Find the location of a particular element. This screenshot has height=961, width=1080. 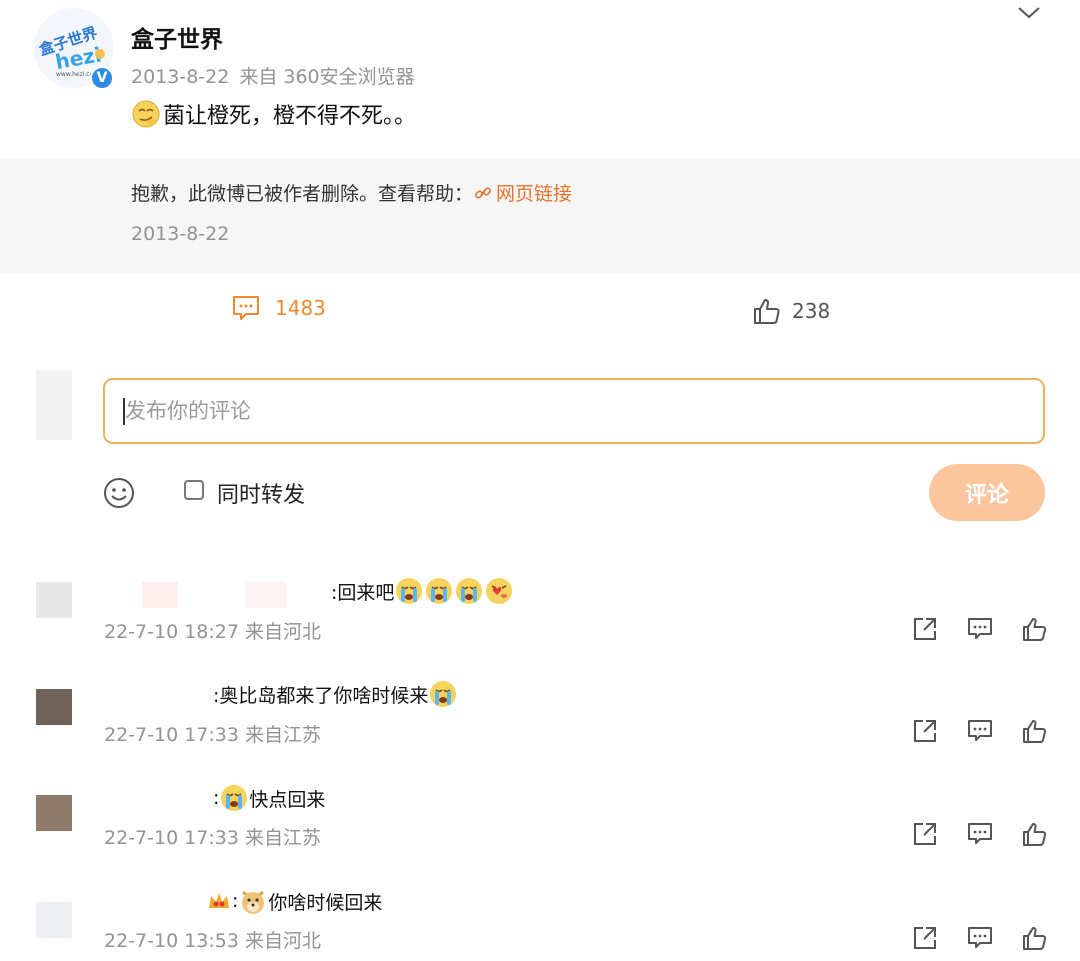

post-meta: 2013-8-22 来自 360安全浏览器 is located at coordinates (273, 75).